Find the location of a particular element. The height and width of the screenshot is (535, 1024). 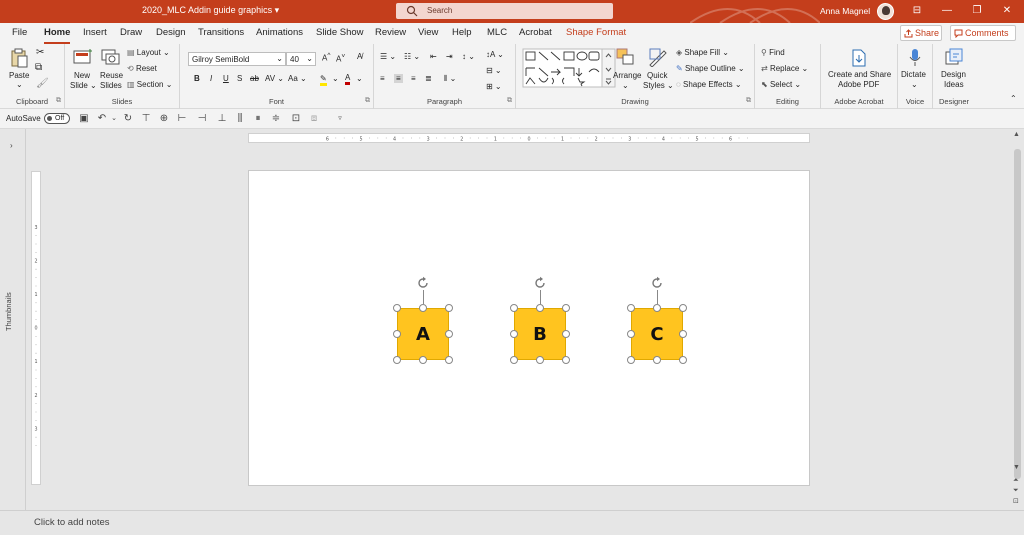

document-title: 2020_MLC Addin guide graphics ▾ is located at coordinates (210, 10).